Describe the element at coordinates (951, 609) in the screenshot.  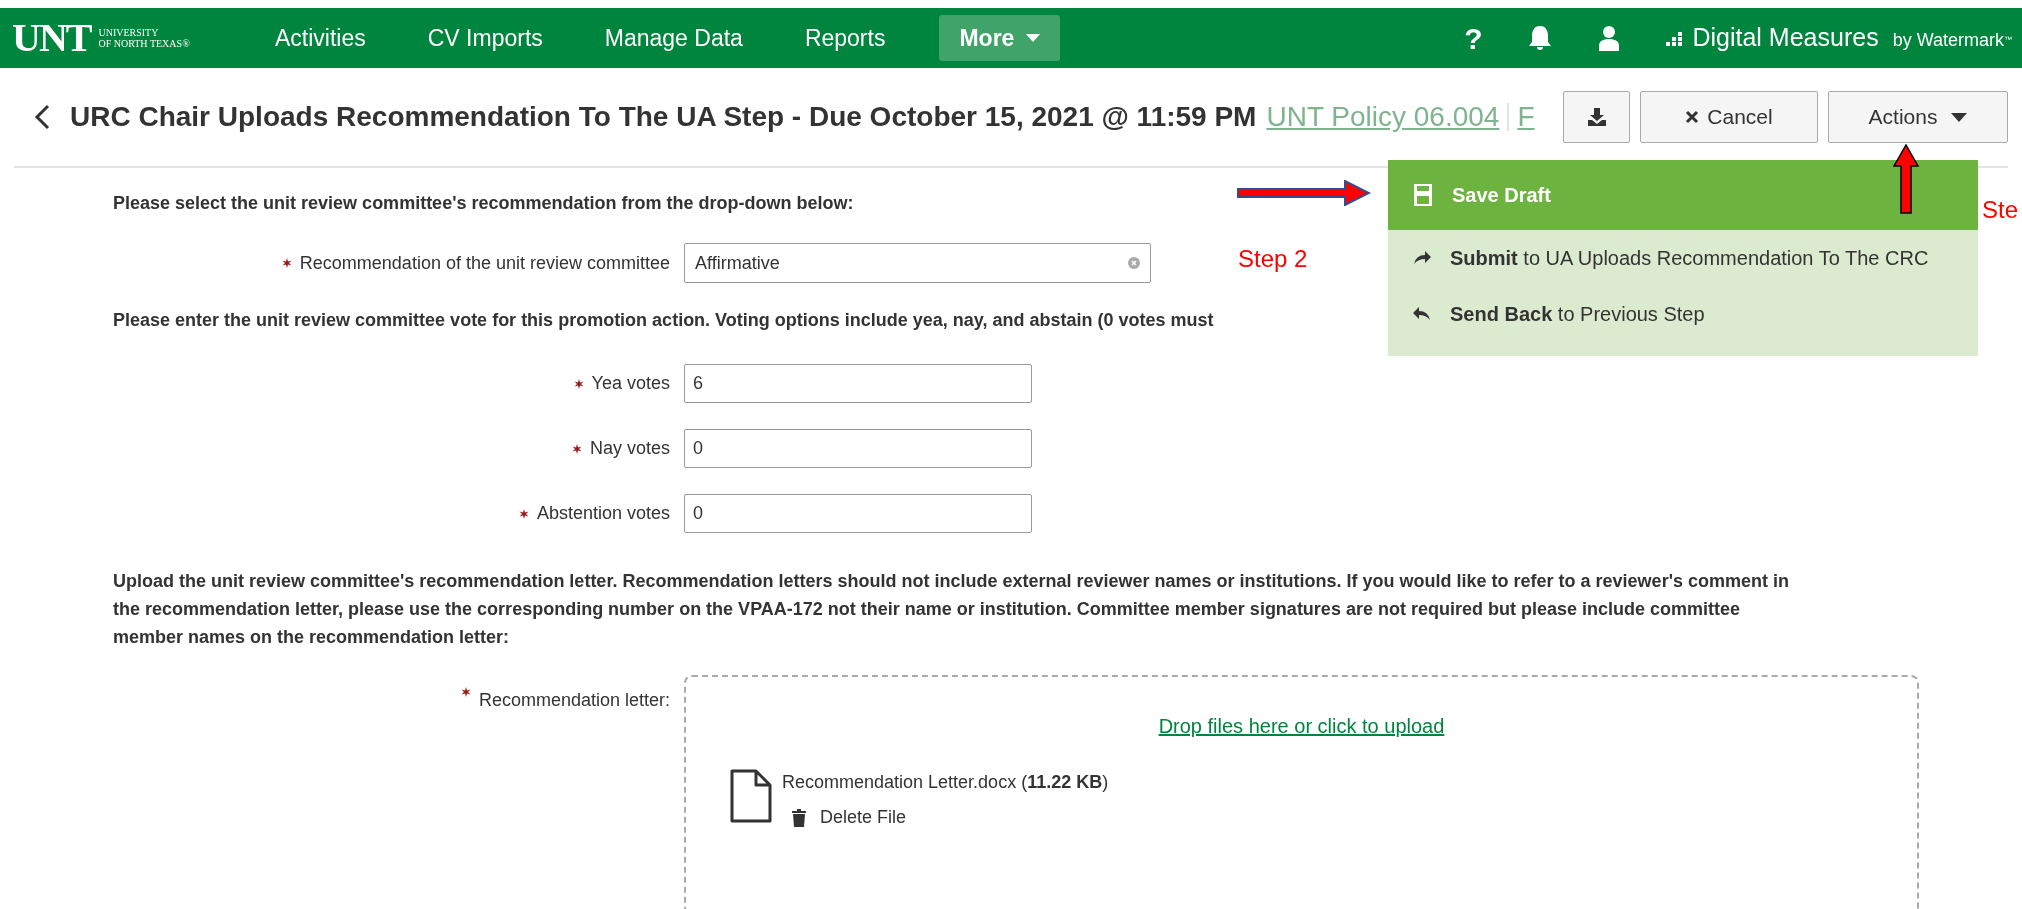
I see `upload-instructions: Upload the unit review committee's recommendation letter. Recommendation letters should not include external reviewer names or institutions. If you would like to refer to a reviewer's comment in the recommendation letter, please use the corresponding number on the VPAA-172 not their name or institution. Committee member signatures are not required but please include committee member names on the recommendation letter:` at that location.